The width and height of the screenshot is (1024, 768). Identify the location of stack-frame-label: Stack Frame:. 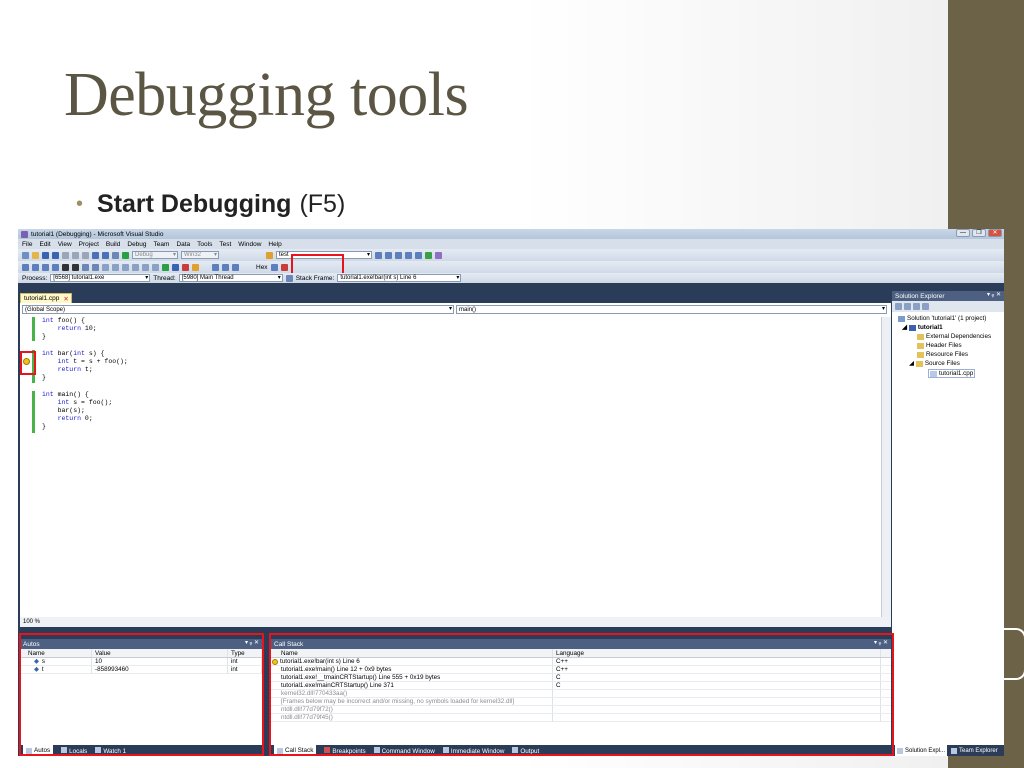
(315, 278).